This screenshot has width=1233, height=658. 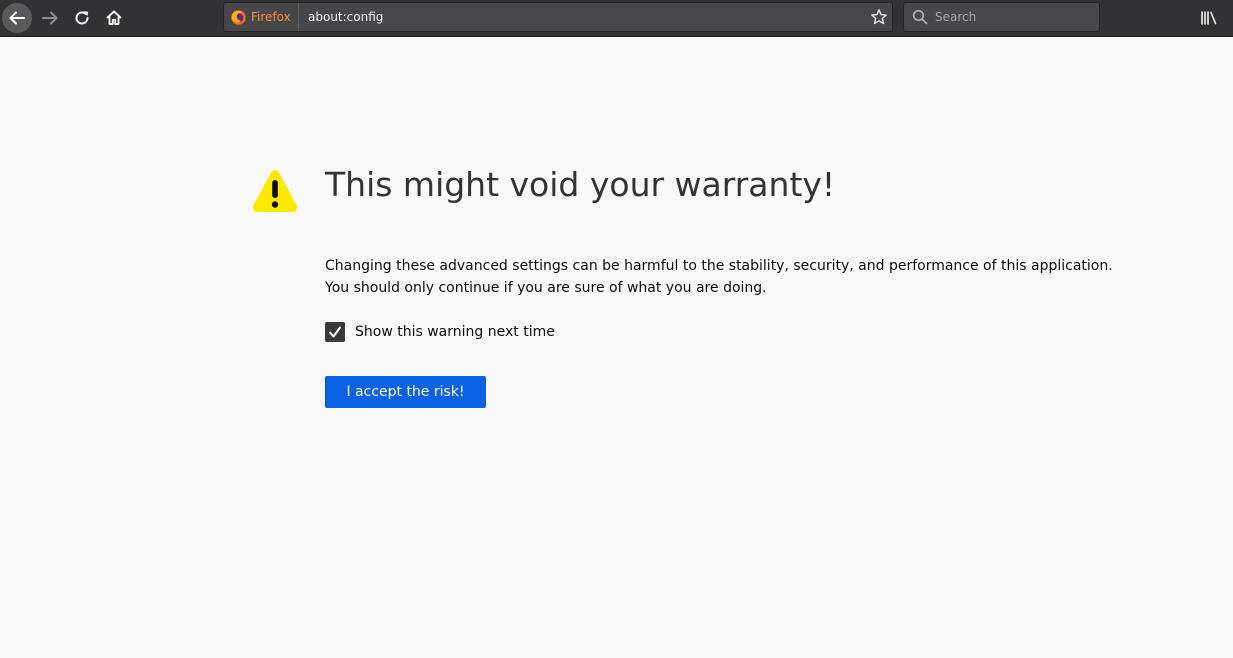 I want to click on show-warning-checkbox-row: Show this warning next time, so click(x=440, y=332).